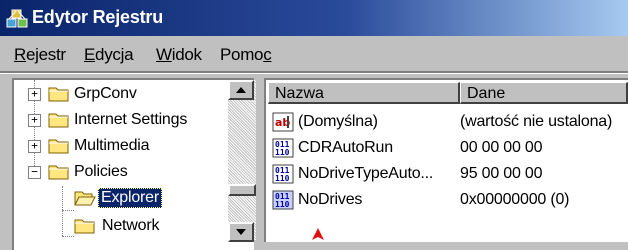 Image resolution: width=628 pixels, height=250 pixels. I want to click on menu-pomoc: Pomoc, so click(246, 55).